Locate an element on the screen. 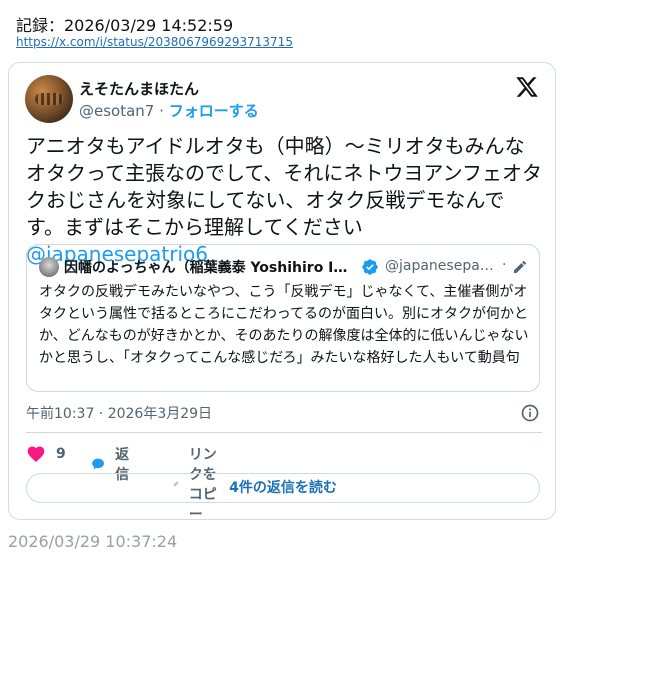 The image size is (660, 684). quoted-display-name: 因幡のよっちゃん（稲葉義泰 Yoshihiro Inaba） is located at coordinates (210, 268).